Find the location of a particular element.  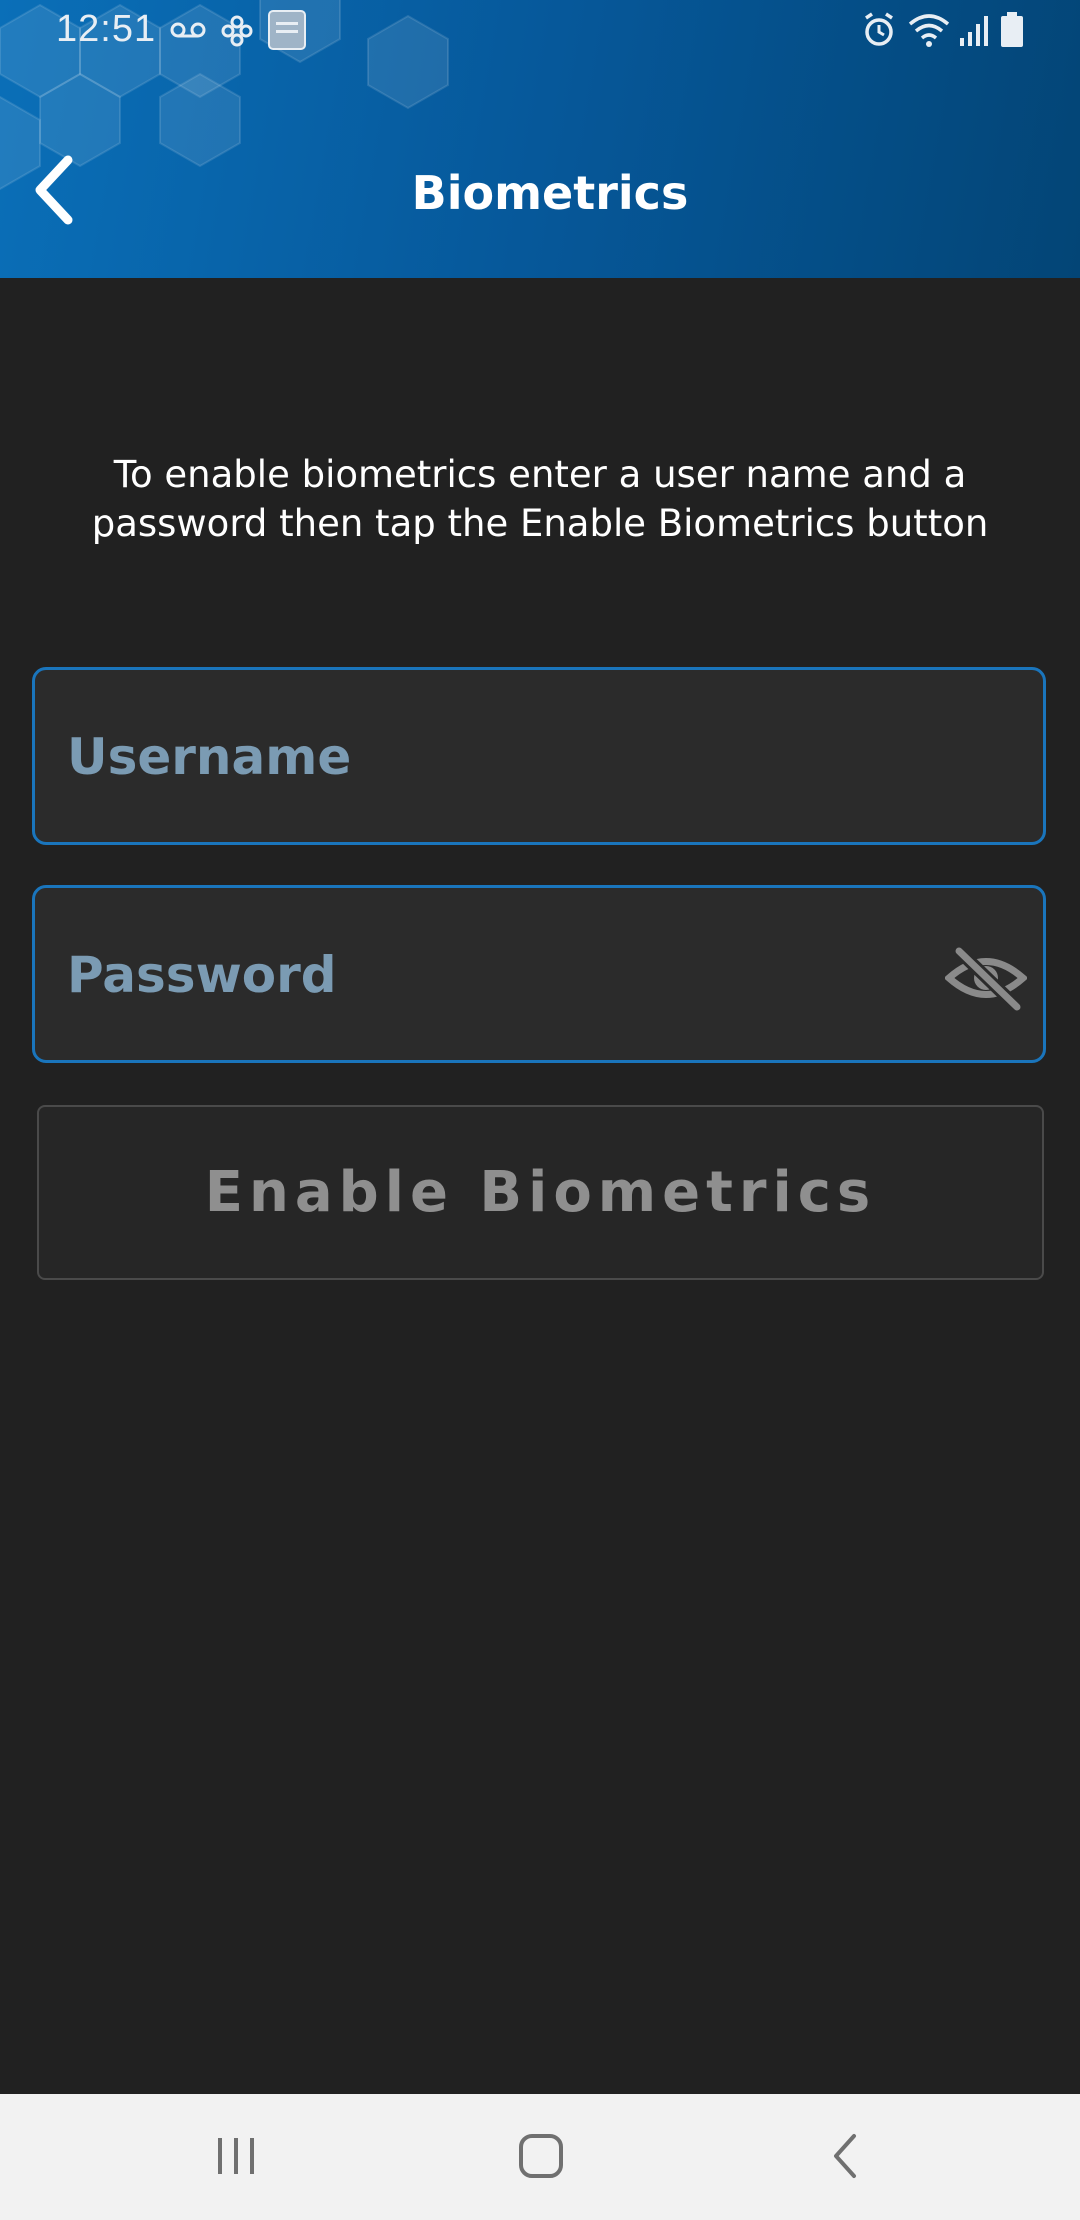

battery-icon is located at coordinates (1012, 29).